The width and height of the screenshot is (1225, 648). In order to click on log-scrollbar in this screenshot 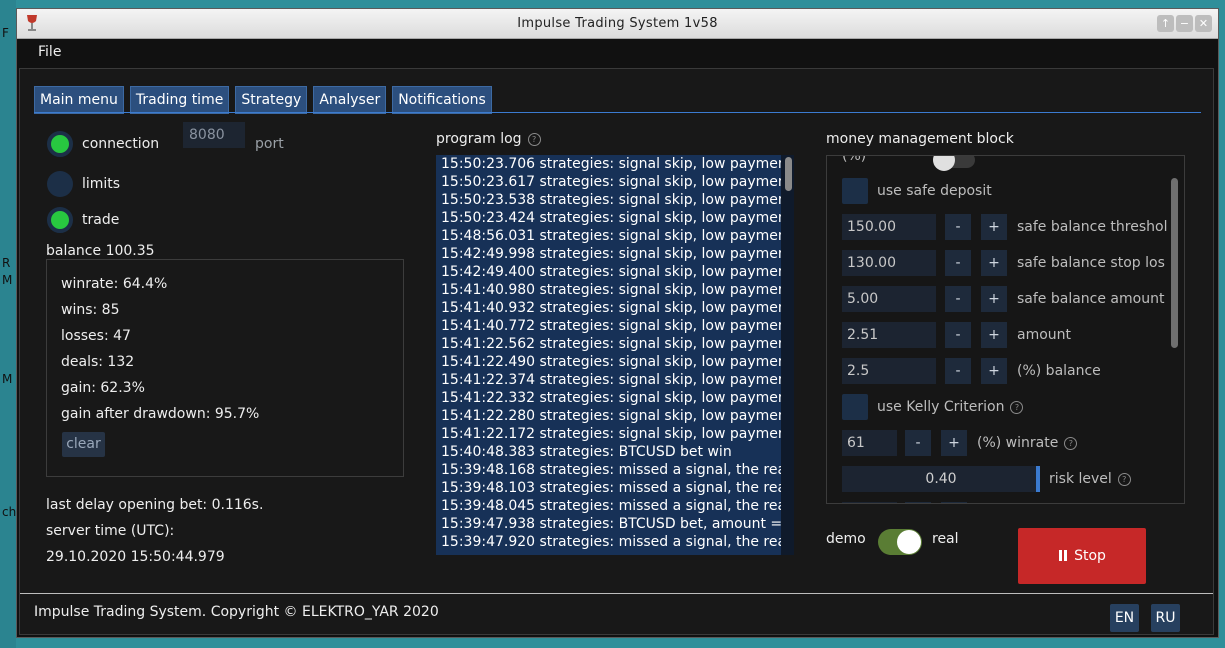, I will do `click(788, 174)`.